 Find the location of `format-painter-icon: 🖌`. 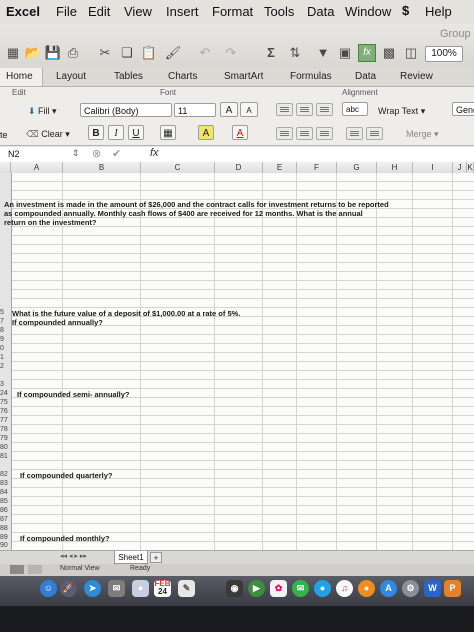

format-painter-icon: 🖌 is located at coordinates (173, 53).